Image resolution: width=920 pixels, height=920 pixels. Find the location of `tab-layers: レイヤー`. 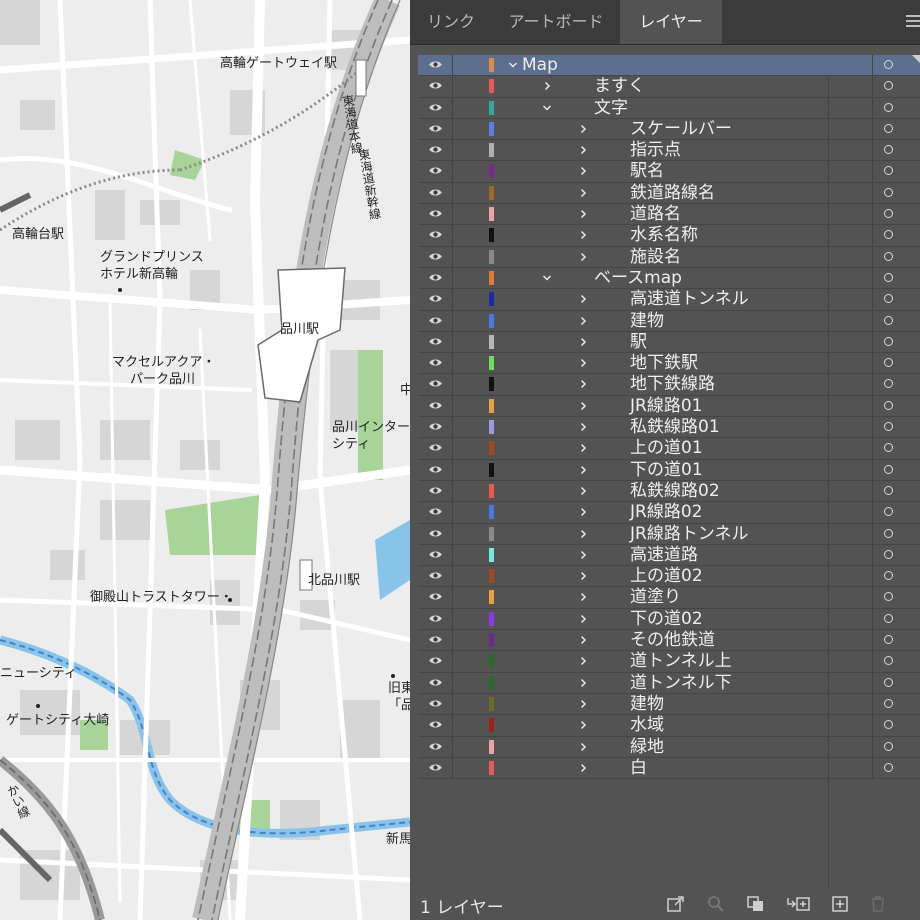

tab-layers: レイヤー is located at coordinates (671, 22).